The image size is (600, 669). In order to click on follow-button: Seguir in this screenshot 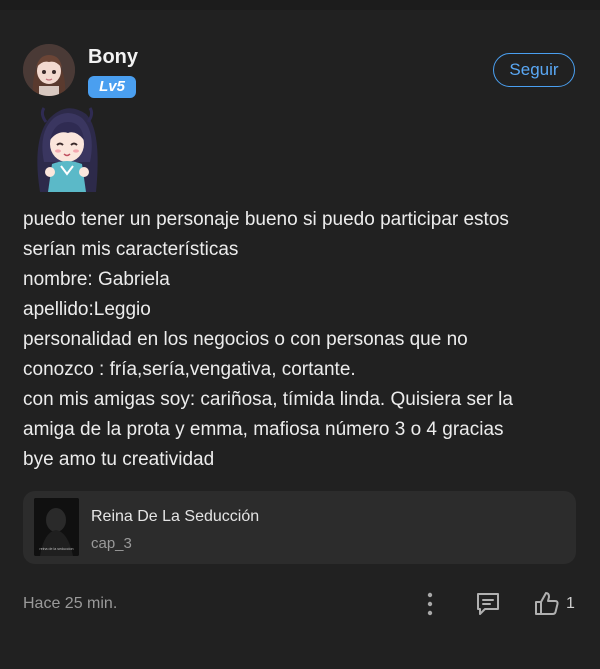, I will do `click(534, 70)`.